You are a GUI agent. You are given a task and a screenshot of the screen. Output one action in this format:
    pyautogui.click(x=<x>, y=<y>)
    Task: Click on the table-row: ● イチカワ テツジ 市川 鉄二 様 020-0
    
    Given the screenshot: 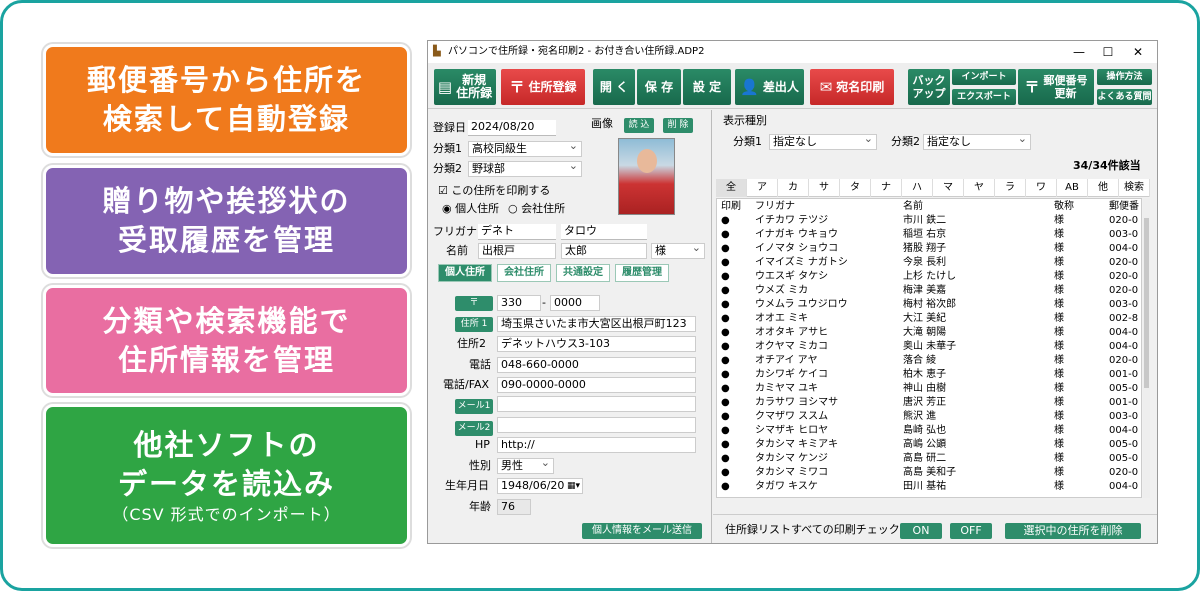 What is the action you would take?
    pyautogui.click(x=929, y=221)
    